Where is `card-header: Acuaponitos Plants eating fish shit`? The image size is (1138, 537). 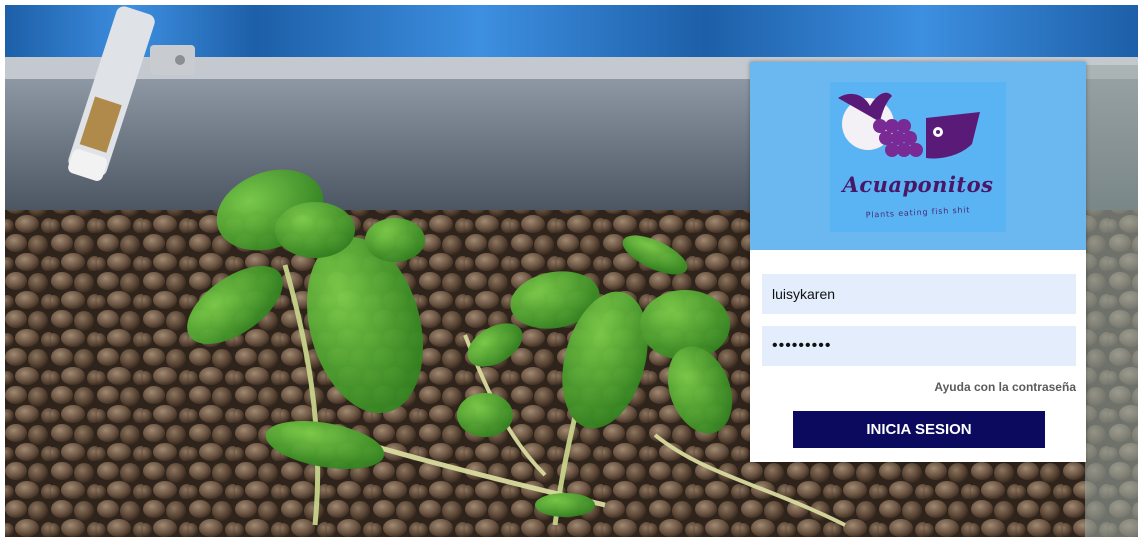
card-header: Acuaponitos Plants eating fish shit is located at coordinates (918, 156).